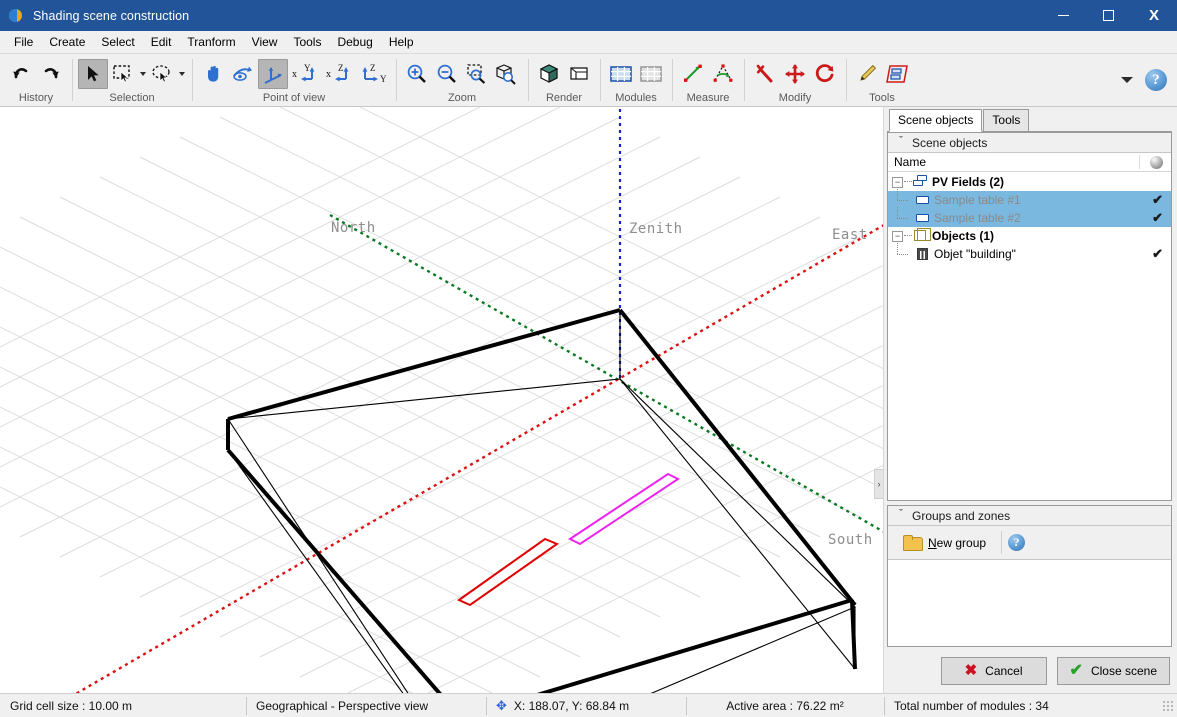  Describe the element at coordinates (961, 542) in the screenshot. I see `new-group-label: ew group` at that location.